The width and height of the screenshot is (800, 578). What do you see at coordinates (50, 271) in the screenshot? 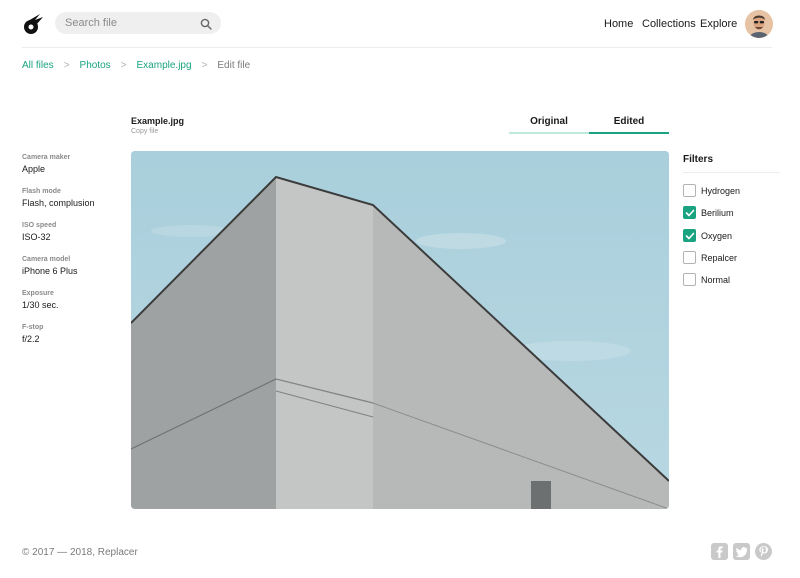
I see `meta-value: iPhone 6 Plus` at bounding box center [50, 271].